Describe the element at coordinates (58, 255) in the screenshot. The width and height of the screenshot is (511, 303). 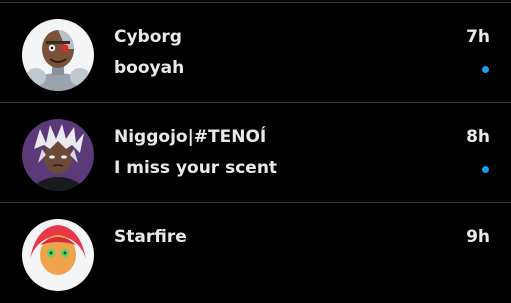
I see `starfire-avatar` at that location.